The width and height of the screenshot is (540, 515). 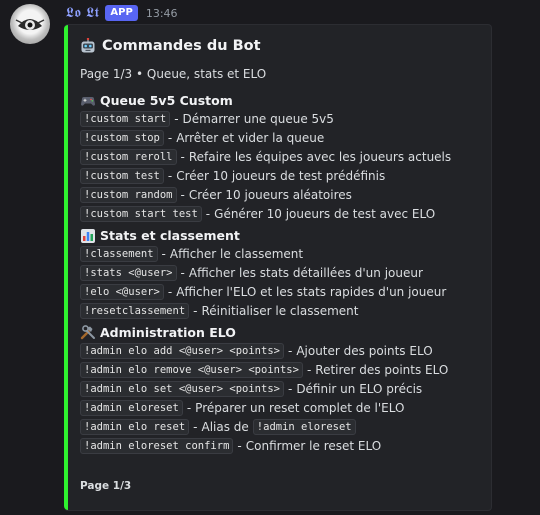 What do you see at coordinates (122, 291) in the screenshot?
I see `command-code: !elo <@user>` at bounding box center [122, 291].